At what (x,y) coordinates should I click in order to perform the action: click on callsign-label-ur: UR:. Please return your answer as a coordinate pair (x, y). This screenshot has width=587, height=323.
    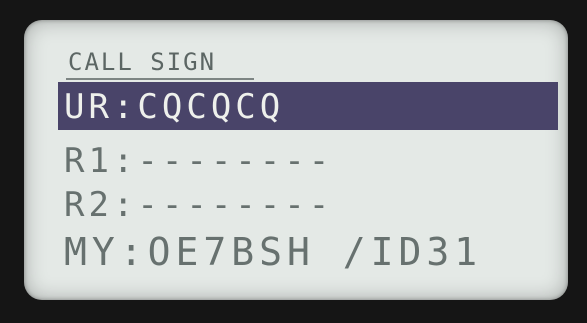
    Looking at the image, I should click on (101, 107).